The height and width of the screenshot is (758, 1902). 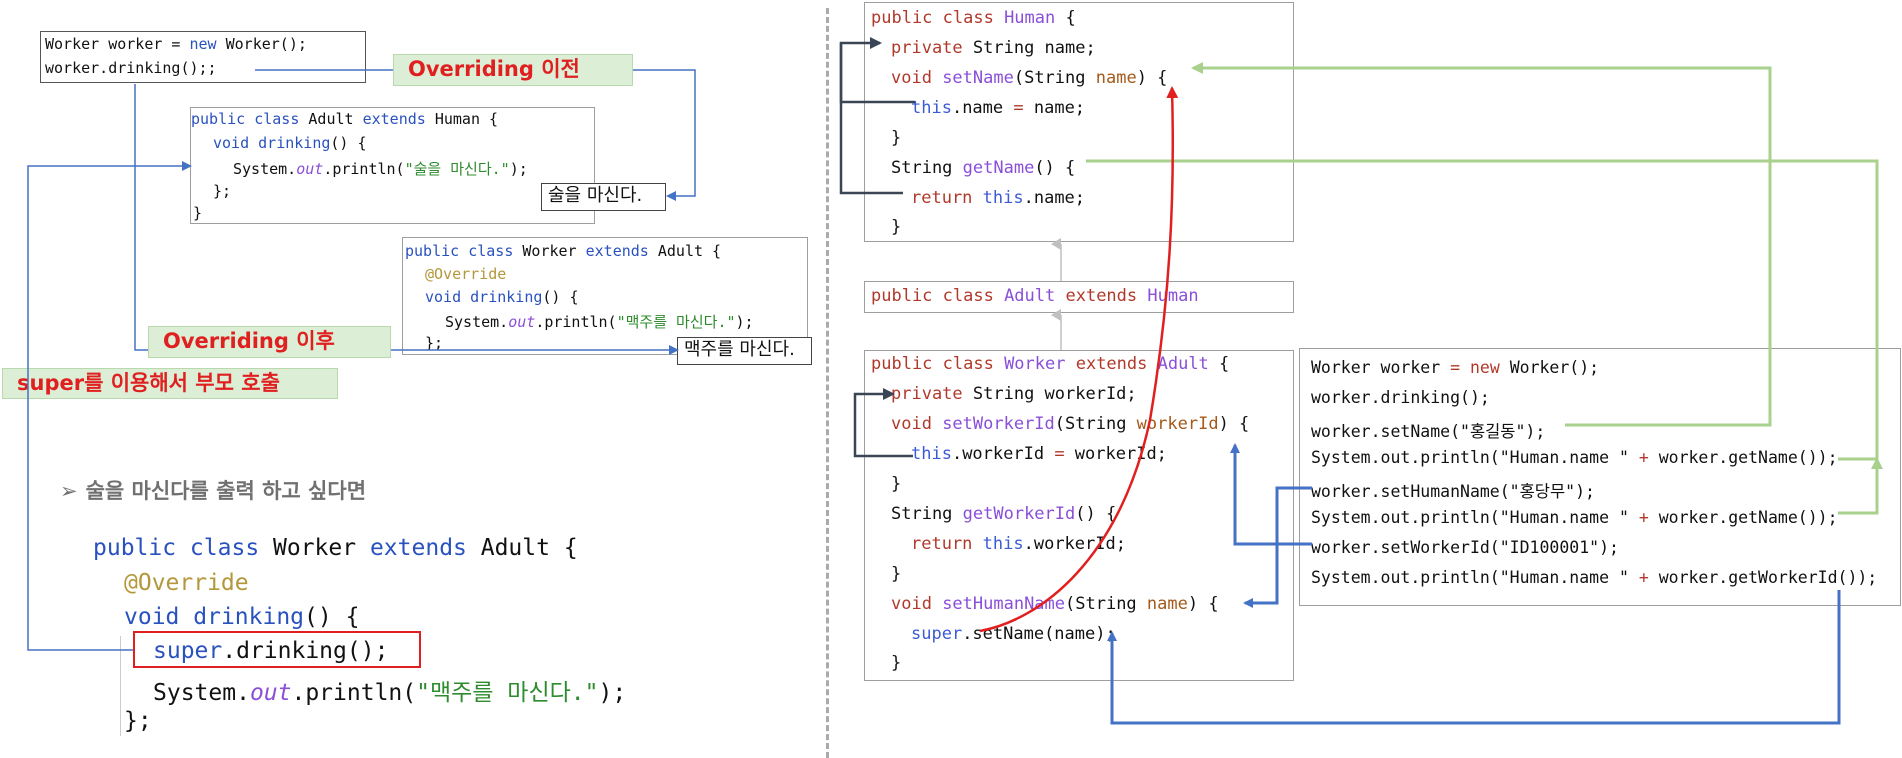 What do you see at coordinates (475, 132) in the screenshot?
I see `arrow-before-overriding` at bounding box center [475, 132].